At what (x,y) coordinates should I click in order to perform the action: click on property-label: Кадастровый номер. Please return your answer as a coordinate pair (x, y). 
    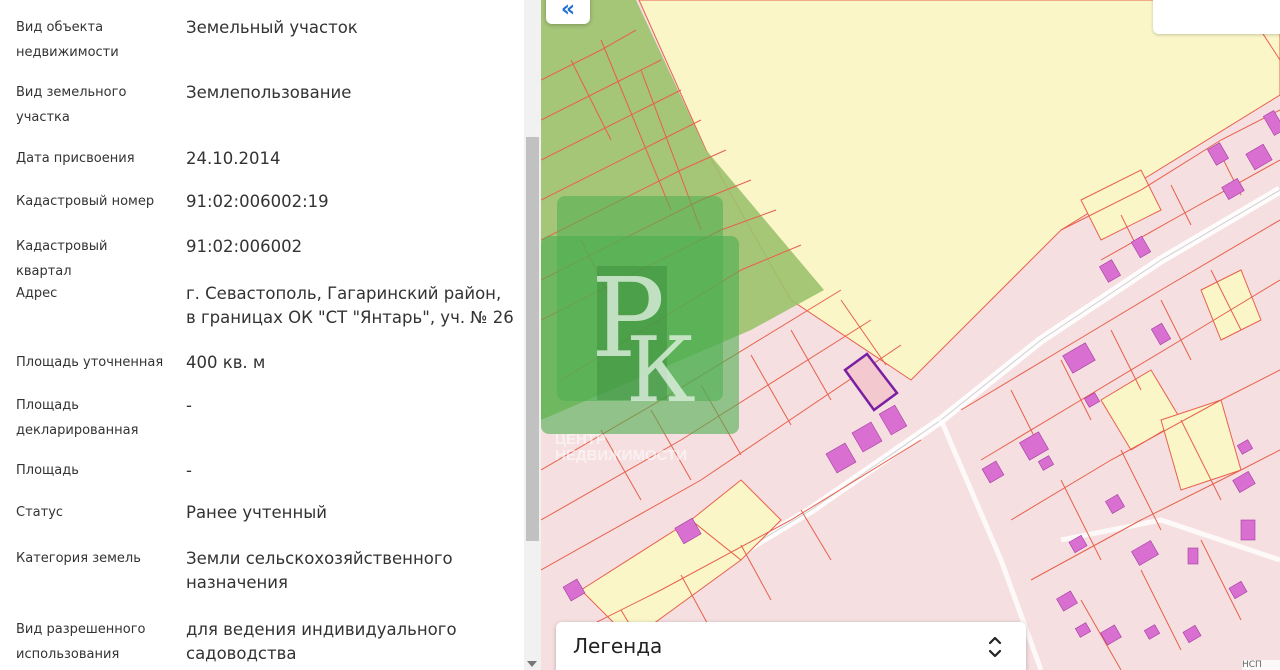
    Looking at the image, I should click on (85, 201).